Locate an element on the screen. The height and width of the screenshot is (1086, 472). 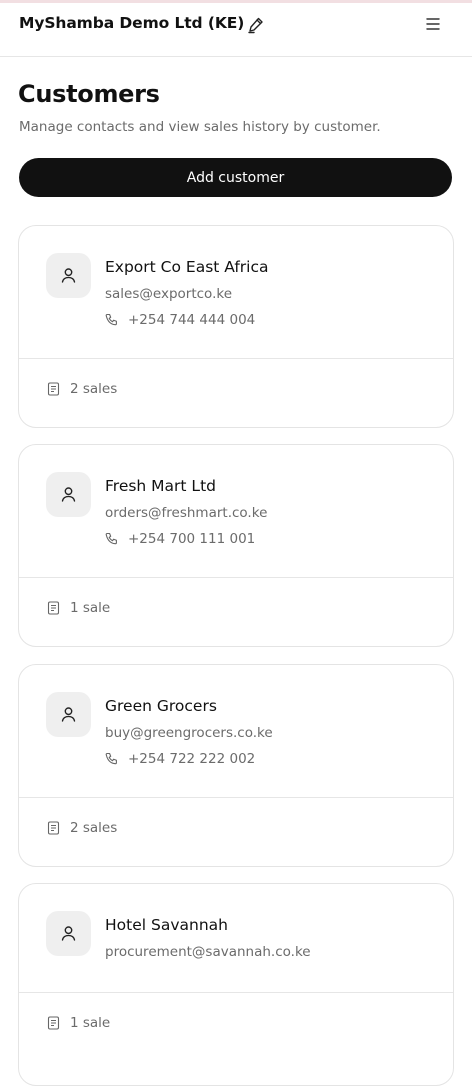
pencil-icon is located at coordinates (256, 25).